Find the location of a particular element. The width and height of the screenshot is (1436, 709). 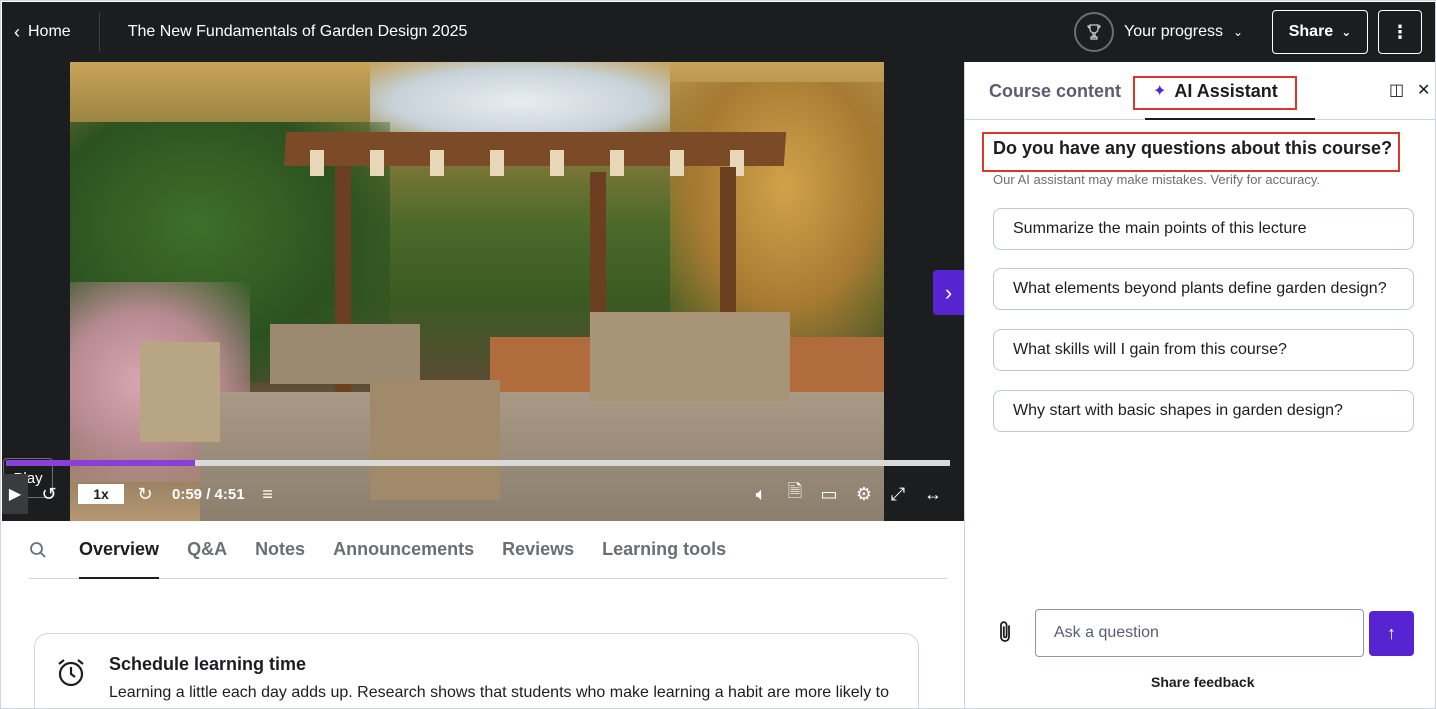

play-button: ▶ is located at coordinates (15, 494).